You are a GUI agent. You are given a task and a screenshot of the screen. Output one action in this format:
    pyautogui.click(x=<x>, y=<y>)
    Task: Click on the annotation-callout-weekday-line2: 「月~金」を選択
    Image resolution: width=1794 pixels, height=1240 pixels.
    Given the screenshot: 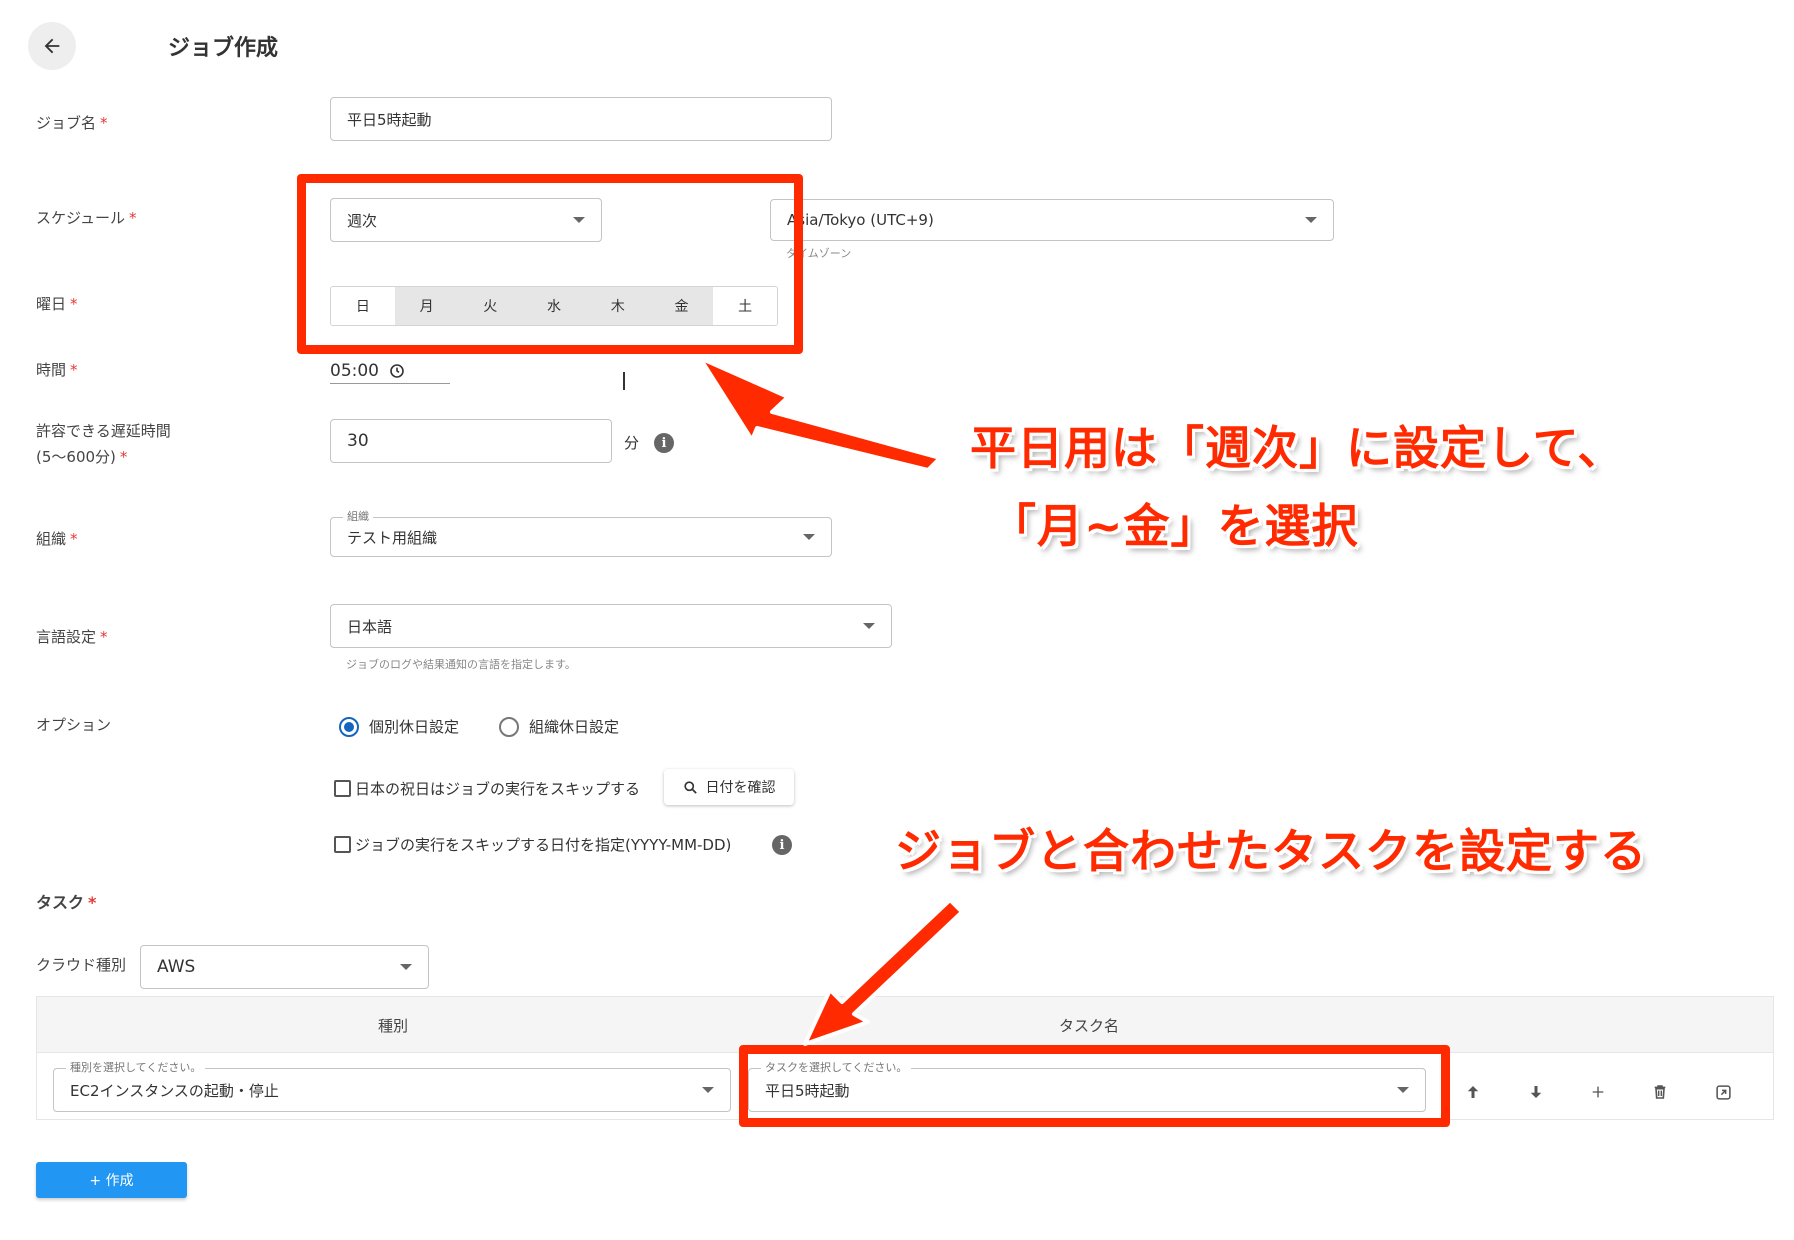 What is the action you would take?
    pyautogui.click(x=1174, y=526)
    